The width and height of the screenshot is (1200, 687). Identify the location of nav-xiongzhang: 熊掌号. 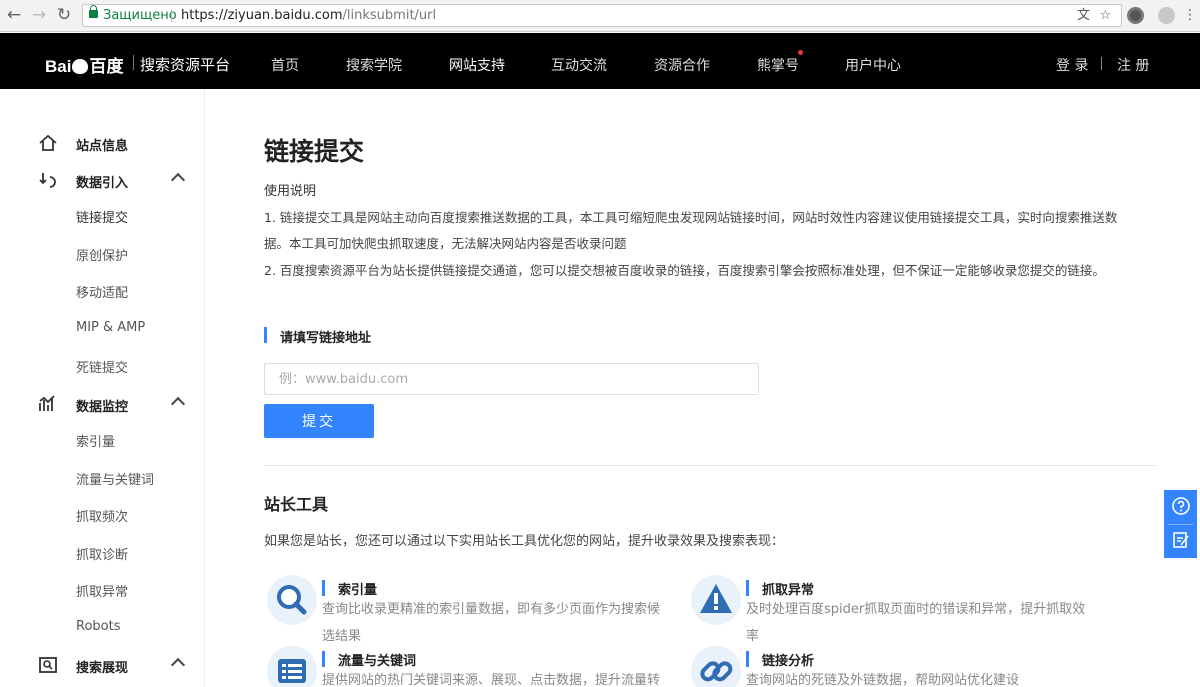
(778, 65).